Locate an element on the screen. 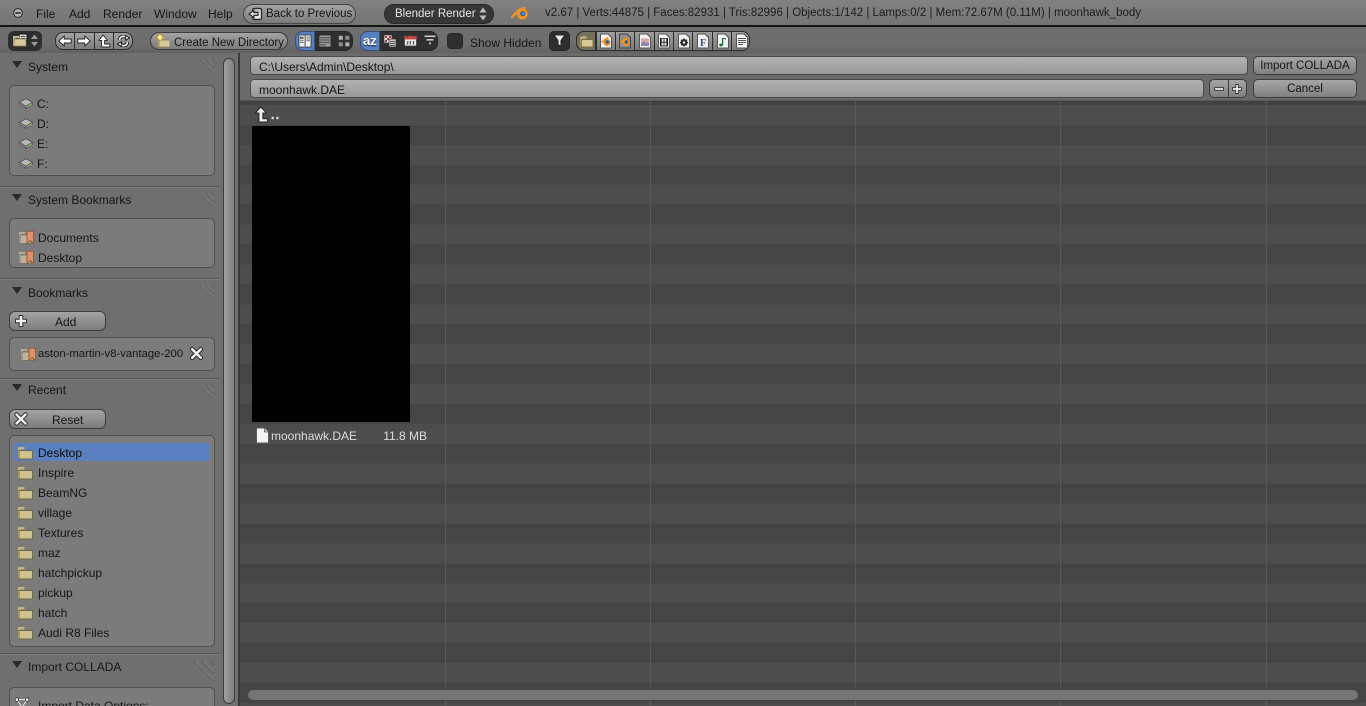  svg-text: F is located at coordinates (703, 43).